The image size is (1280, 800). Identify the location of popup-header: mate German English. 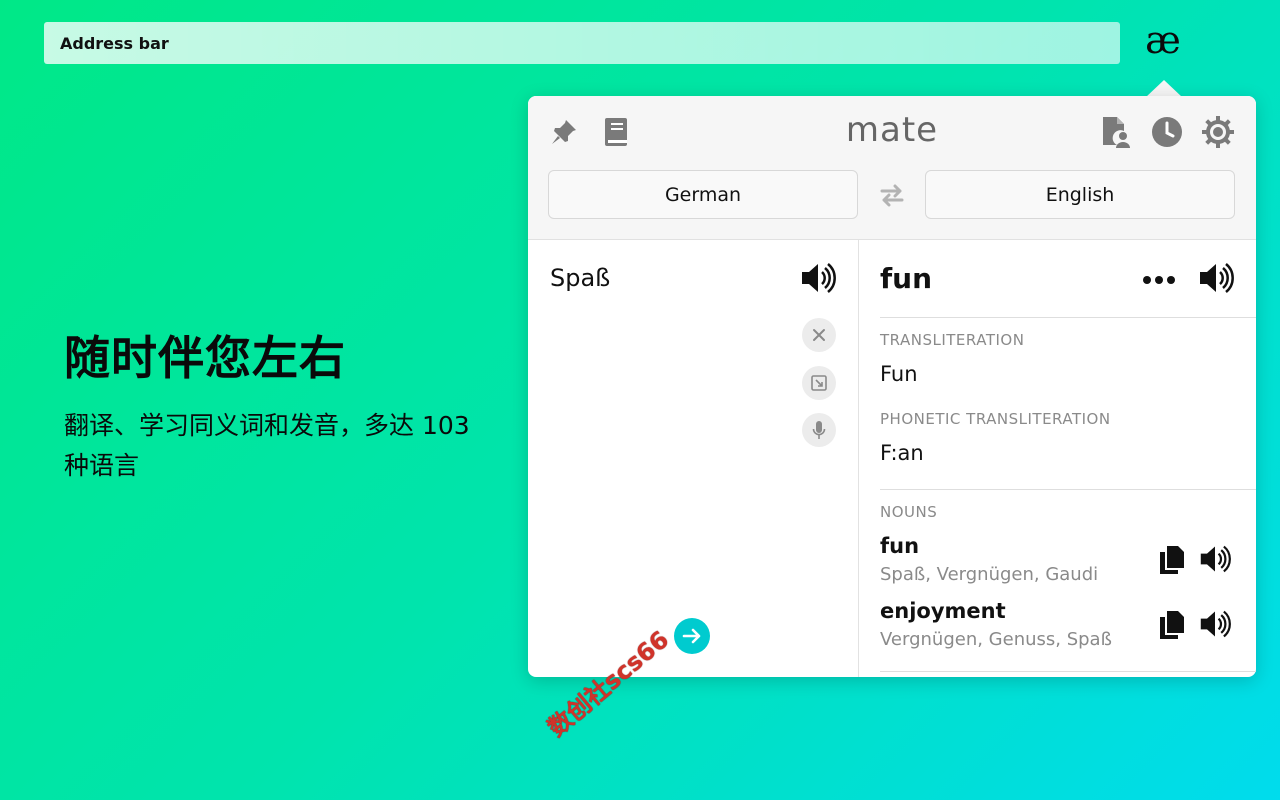
(892, 168).